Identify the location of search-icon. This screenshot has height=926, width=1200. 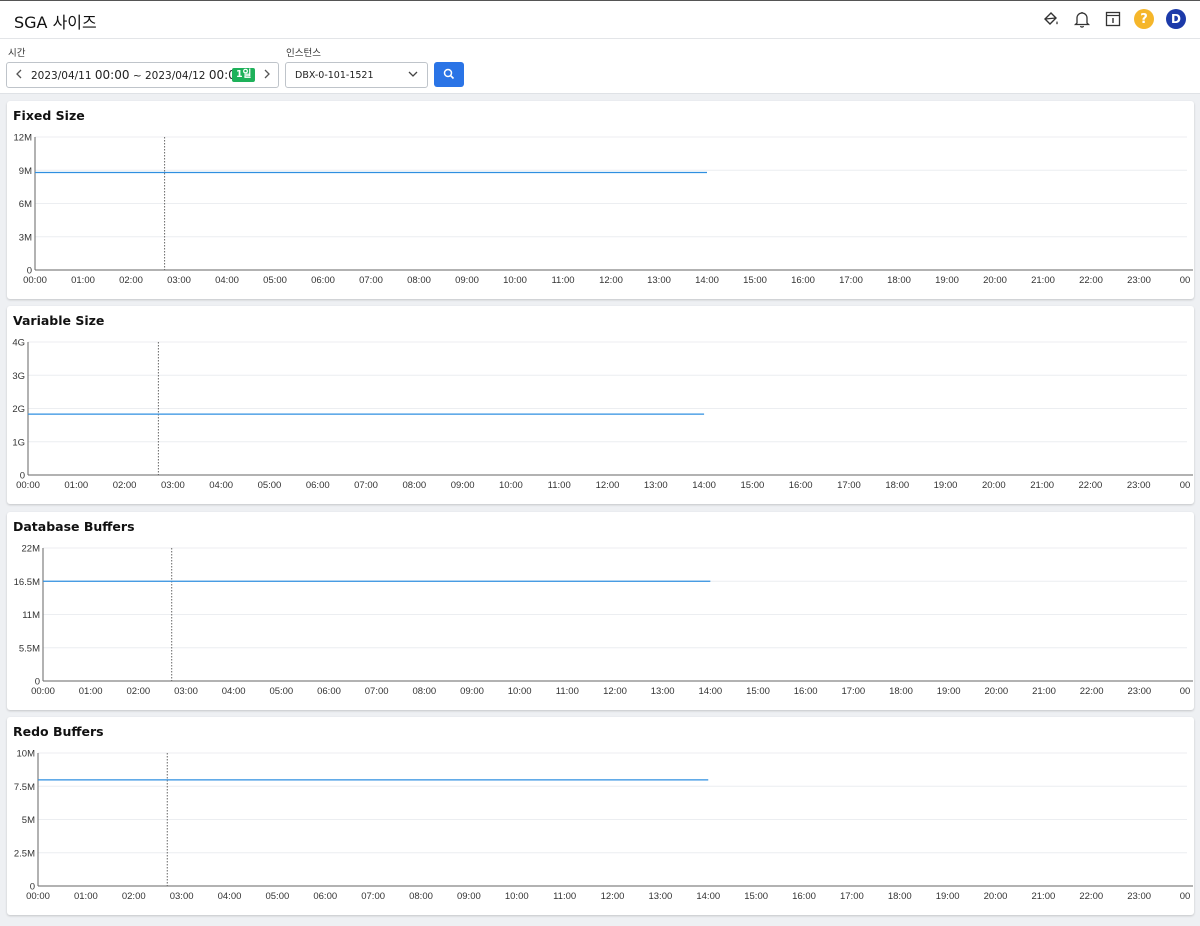
(449, 74).